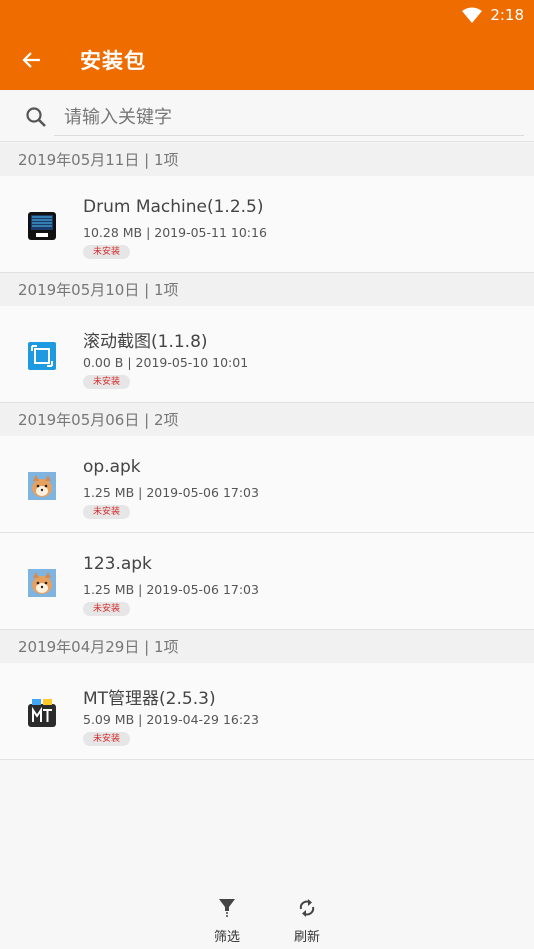  What do you see at coordinates (227, 908) in the screenshot?
I see `filter-icon` at bounding box center [227, 908].